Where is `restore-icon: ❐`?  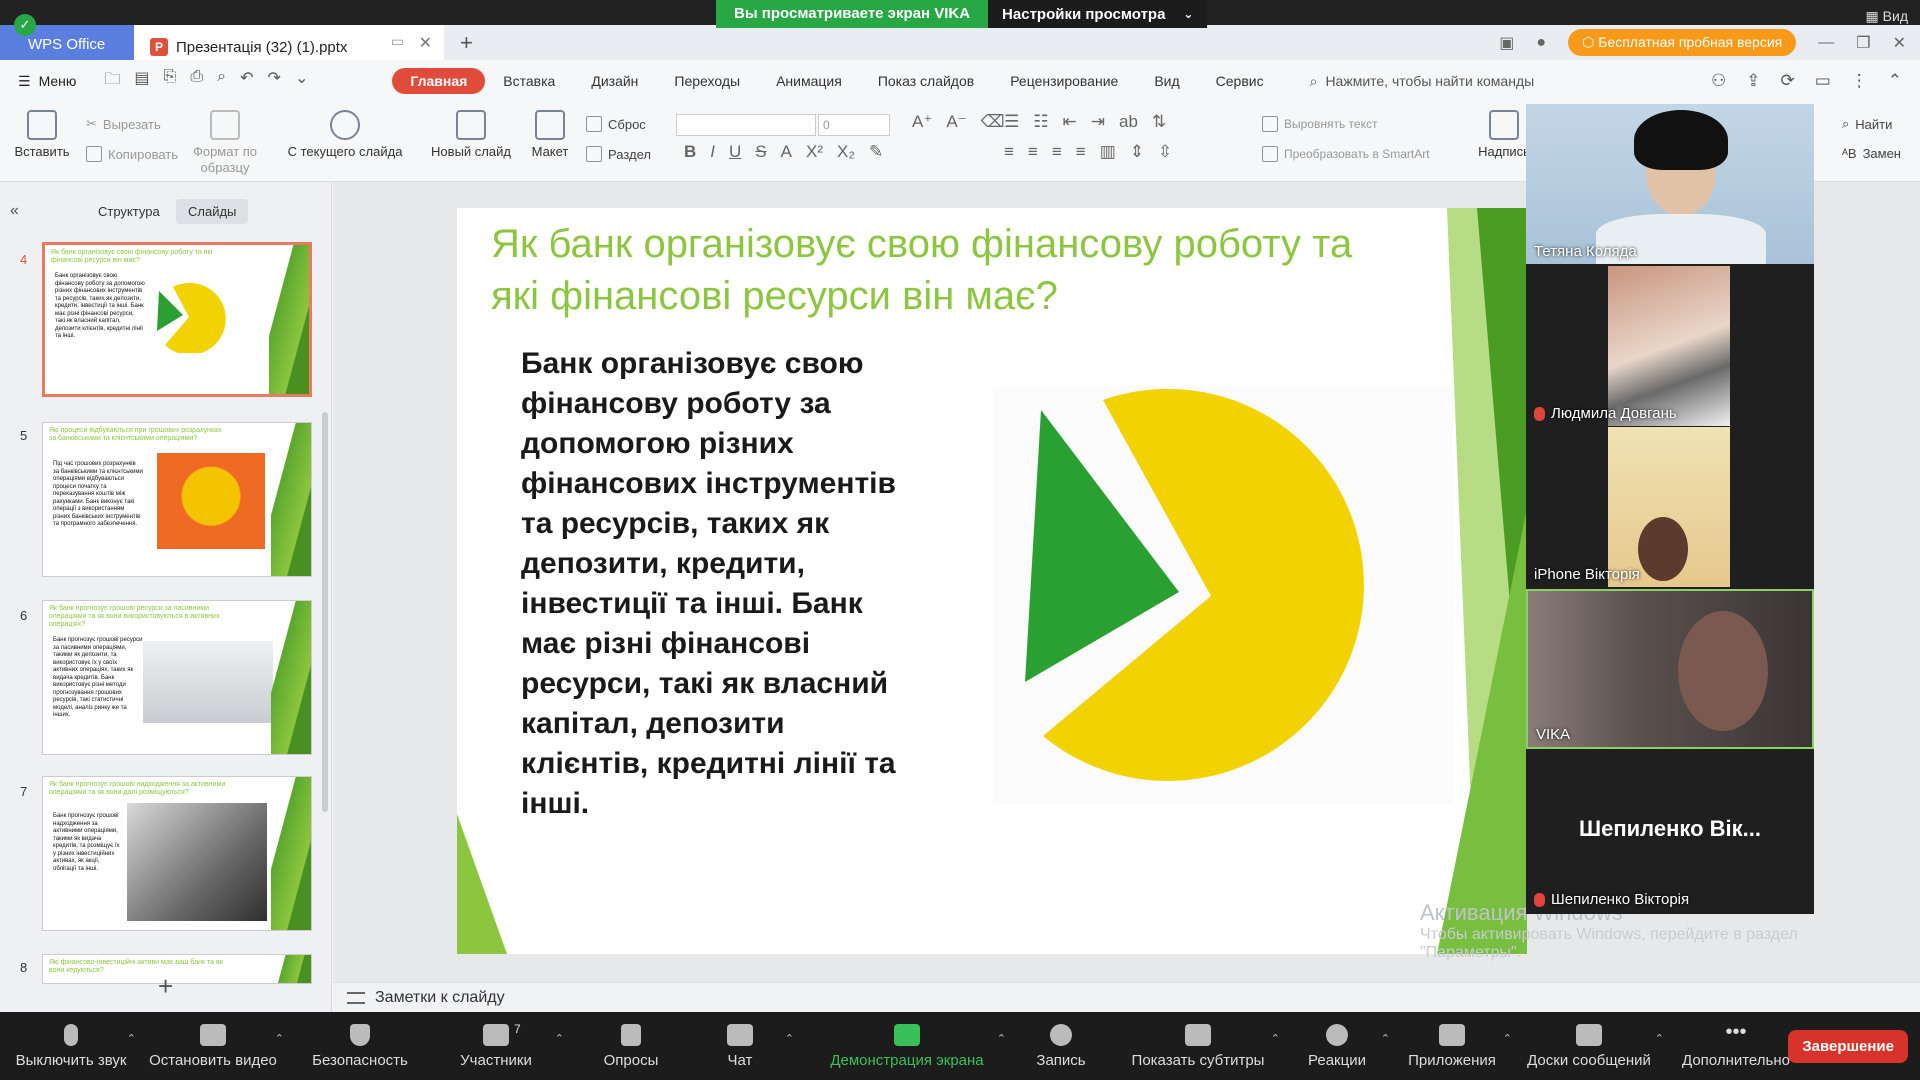 restore-icon: ❐ is located at coordinates (1863, 43).